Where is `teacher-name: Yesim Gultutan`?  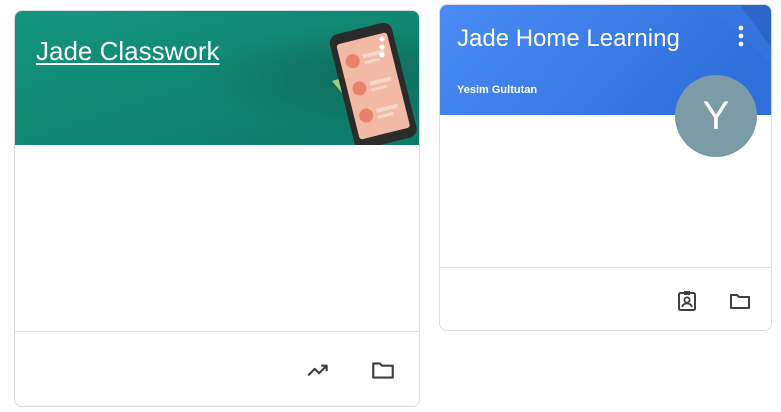 teacher-name: Yesim Gultutan is located at coordinates (497, 90).